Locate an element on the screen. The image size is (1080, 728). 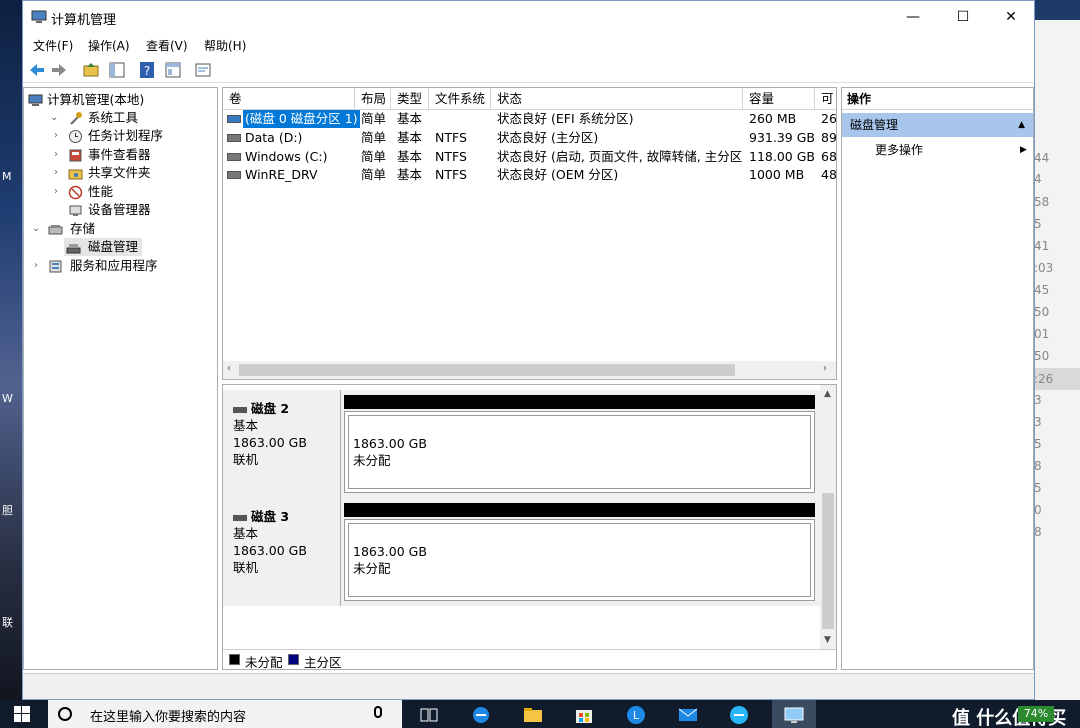
legend-swatch-unallocated is located at coordinates (234, 659).